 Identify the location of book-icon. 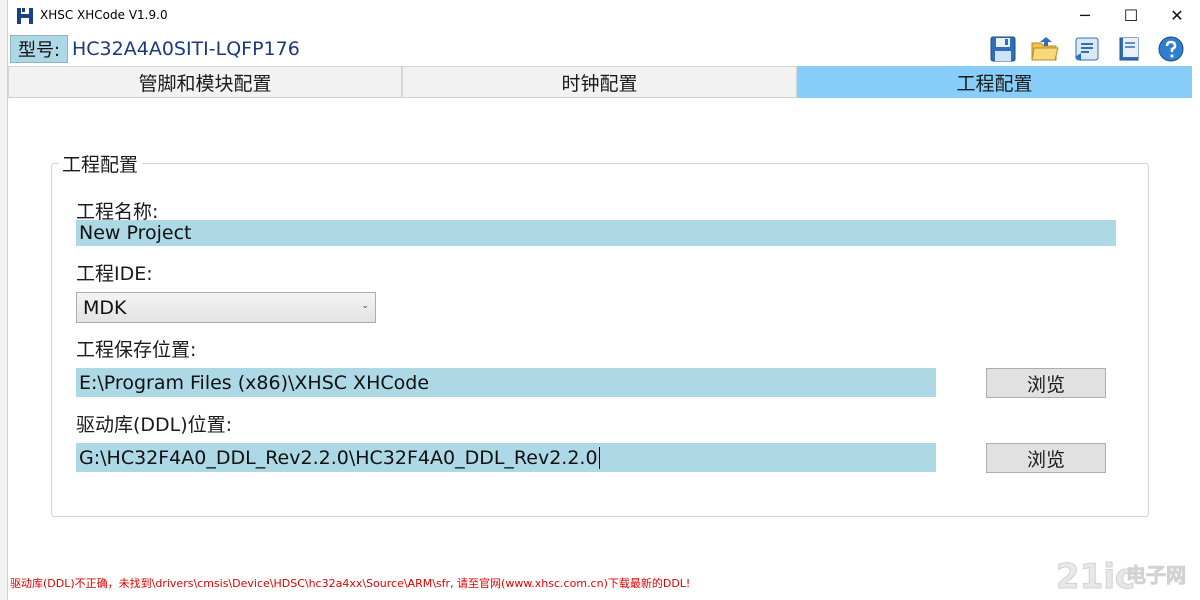
(1129, 49).